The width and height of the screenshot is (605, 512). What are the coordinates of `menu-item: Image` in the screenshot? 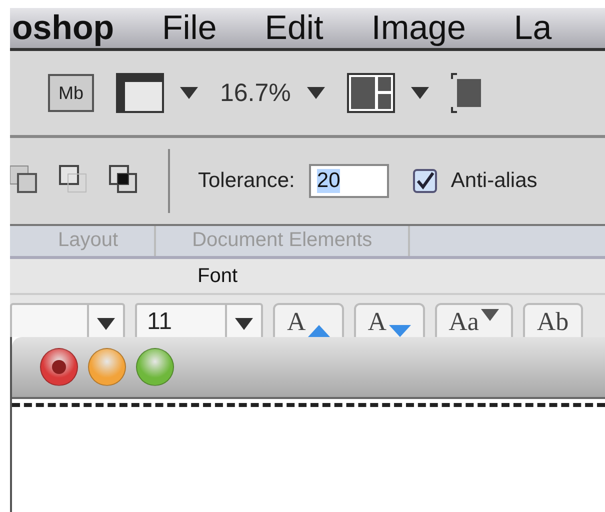 It's located at (418, 28).